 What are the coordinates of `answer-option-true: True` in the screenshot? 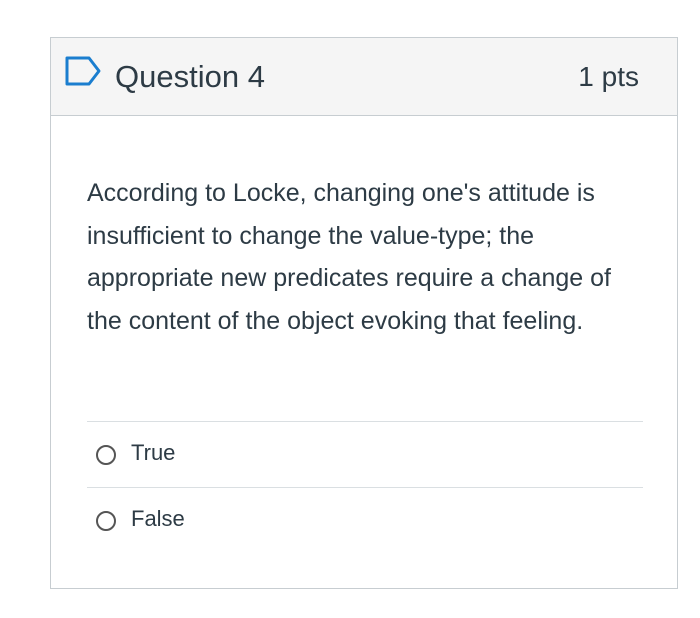 It's located at (365, 454).